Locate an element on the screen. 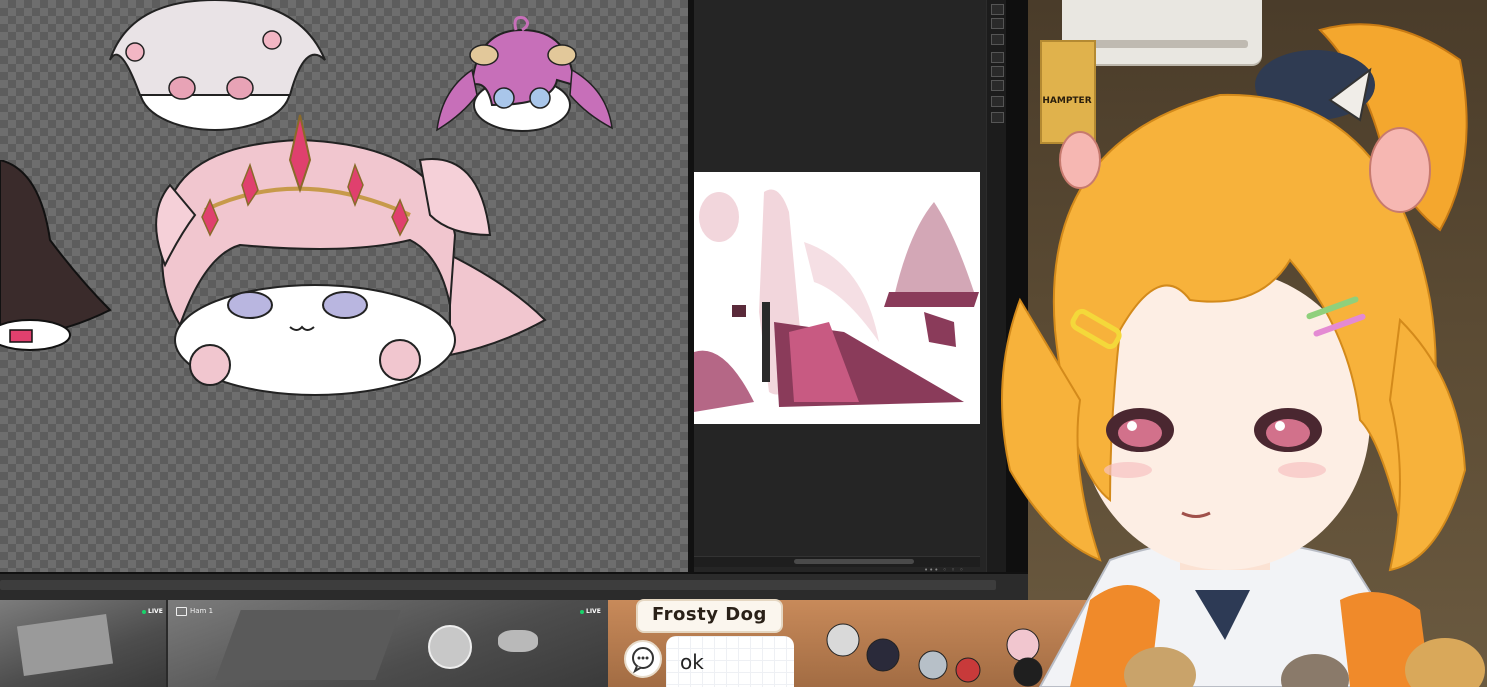 Image resolution: width=1487 pixels, height=687 pixels. camera-feed-1: LIVE is located at coordinates (83, 643).